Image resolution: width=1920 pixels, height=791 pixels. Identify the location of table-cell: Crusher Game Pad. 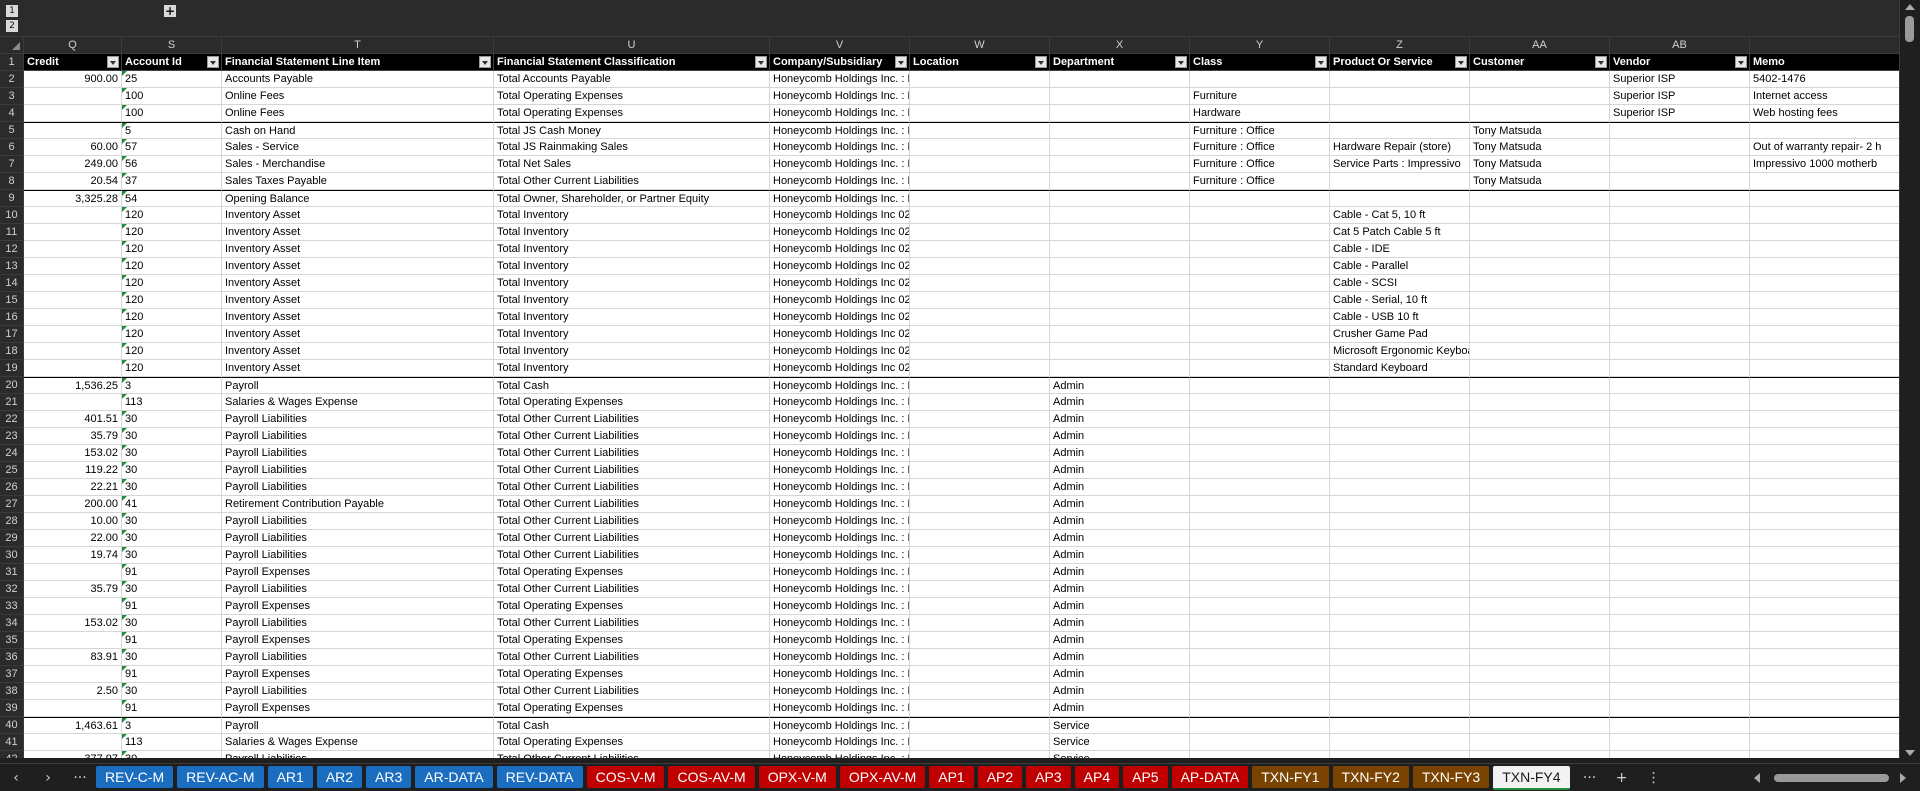
(1400, 334).